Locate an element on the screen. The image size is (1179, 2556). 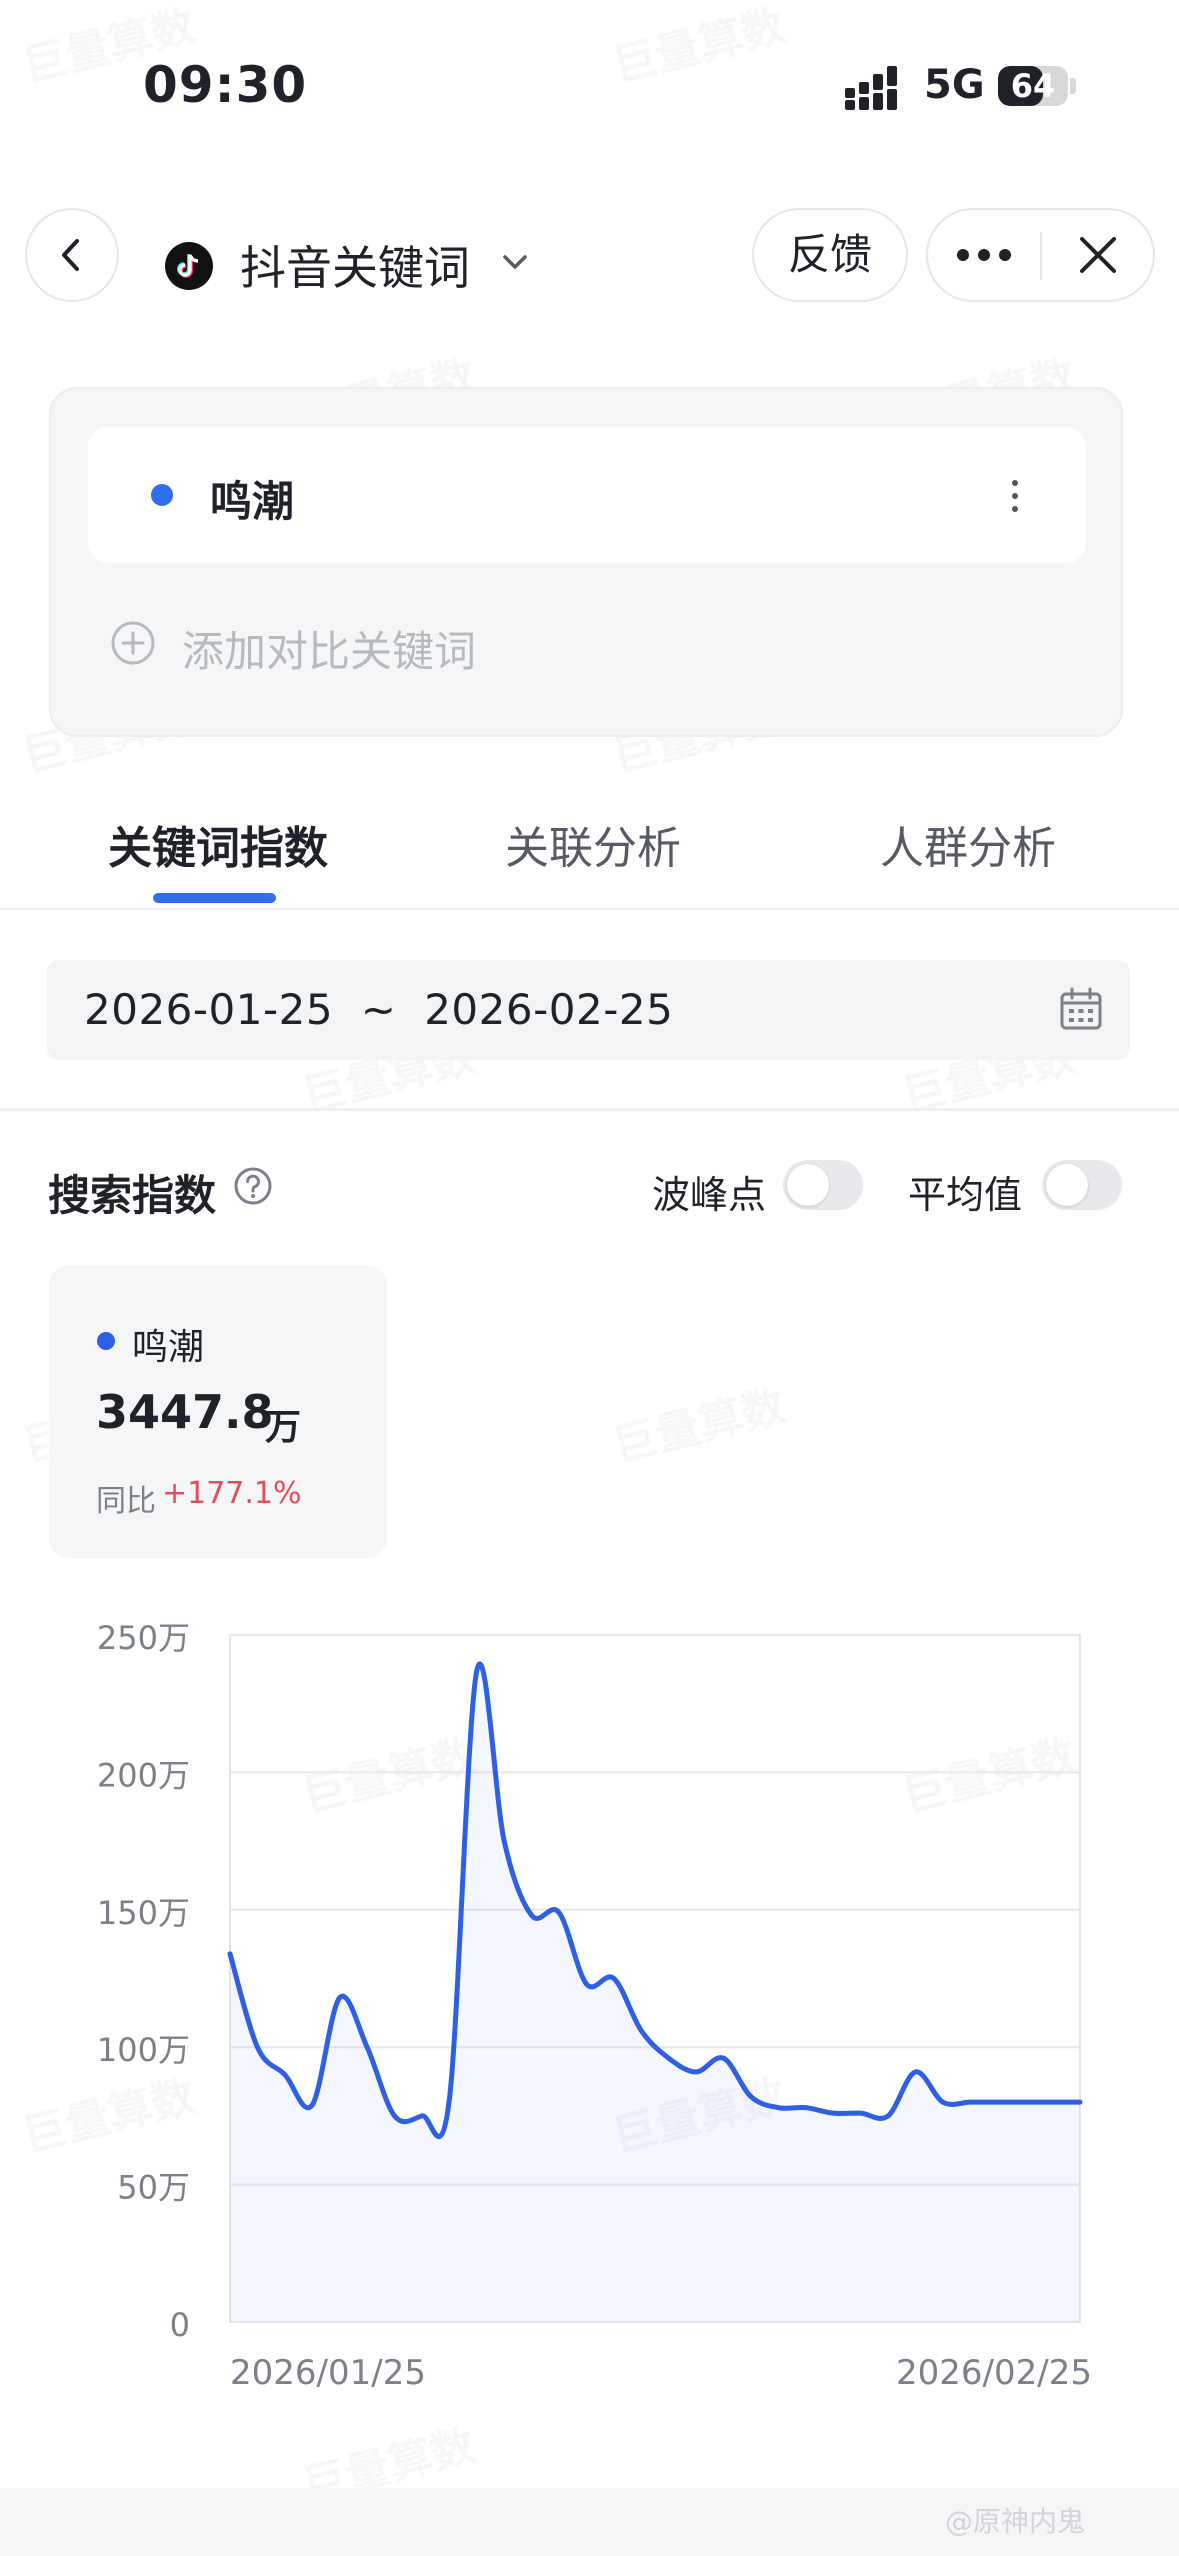
close-button is located at coordinates (1098, 255).